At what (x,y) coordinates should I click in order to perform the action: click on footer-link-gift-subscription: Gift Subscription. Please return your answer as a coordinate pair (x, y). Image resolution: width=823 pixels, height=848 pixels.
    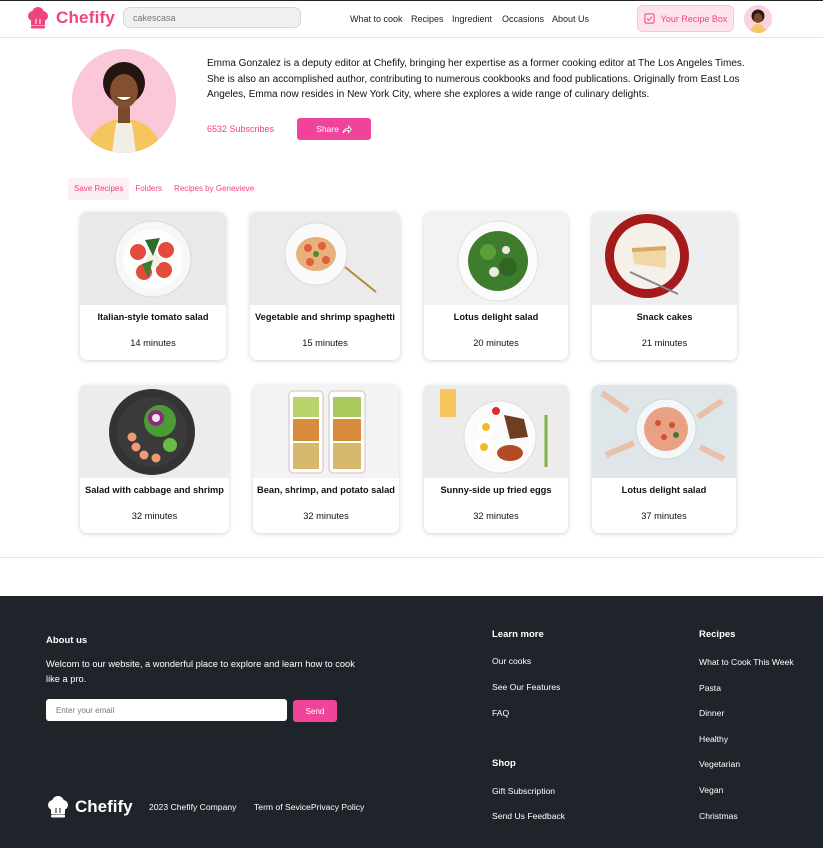
    Looking at the image, I should click on (523, 791).